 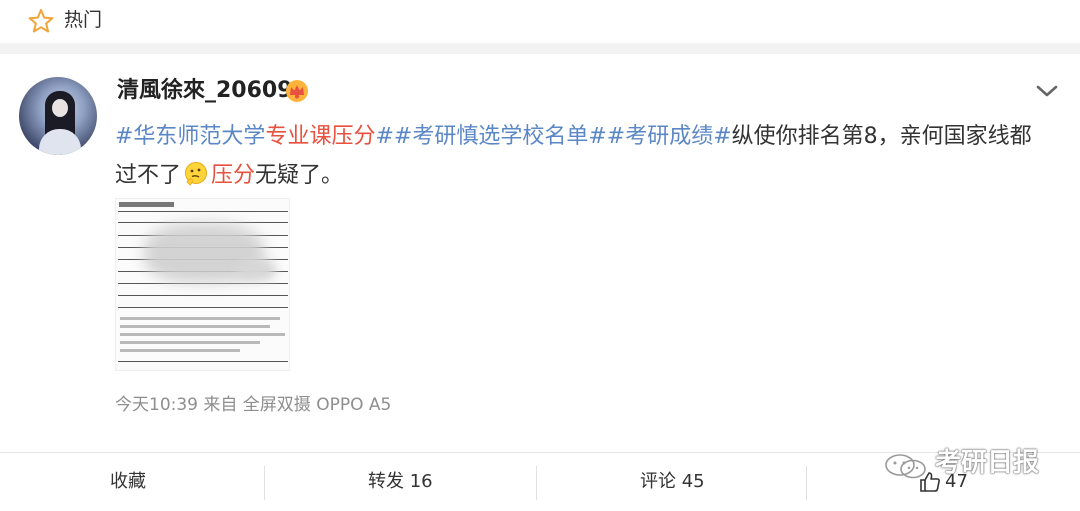 I want to click on hashtags-kaoyan: ##考研慎选学校名单##考研成绩#, so click(x=553, y=136).